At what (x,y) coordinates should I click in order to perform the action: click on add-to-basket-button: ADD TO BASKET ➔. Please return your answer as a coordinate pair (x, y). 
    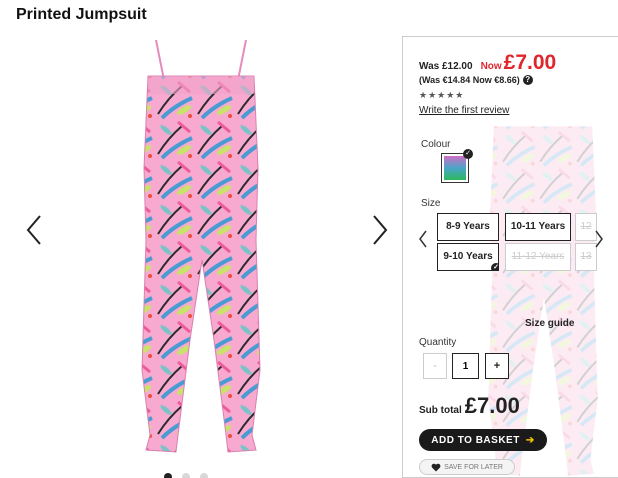
    Looking at the image, I should click on (483, 440).